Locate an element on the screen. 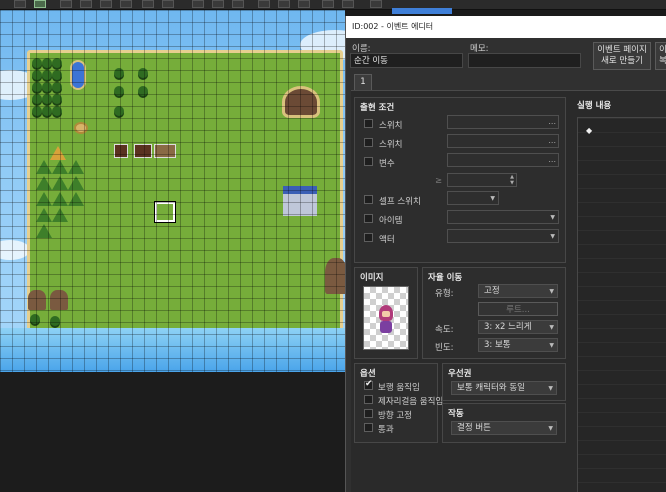 The width and height of the screenshot is (666, 492). self-switch-select: ▼ is located at coordinates (473, 198).